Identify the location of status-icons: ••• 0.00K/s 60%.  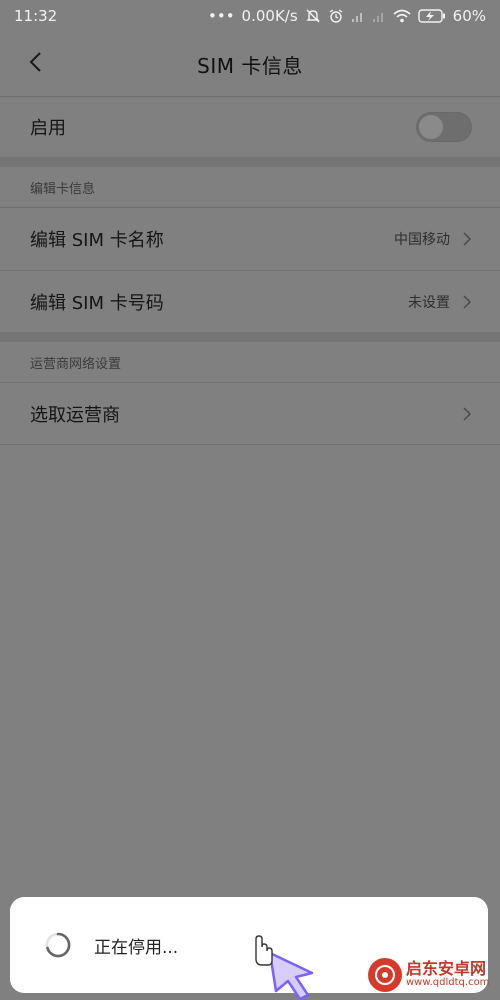
(347, 16).